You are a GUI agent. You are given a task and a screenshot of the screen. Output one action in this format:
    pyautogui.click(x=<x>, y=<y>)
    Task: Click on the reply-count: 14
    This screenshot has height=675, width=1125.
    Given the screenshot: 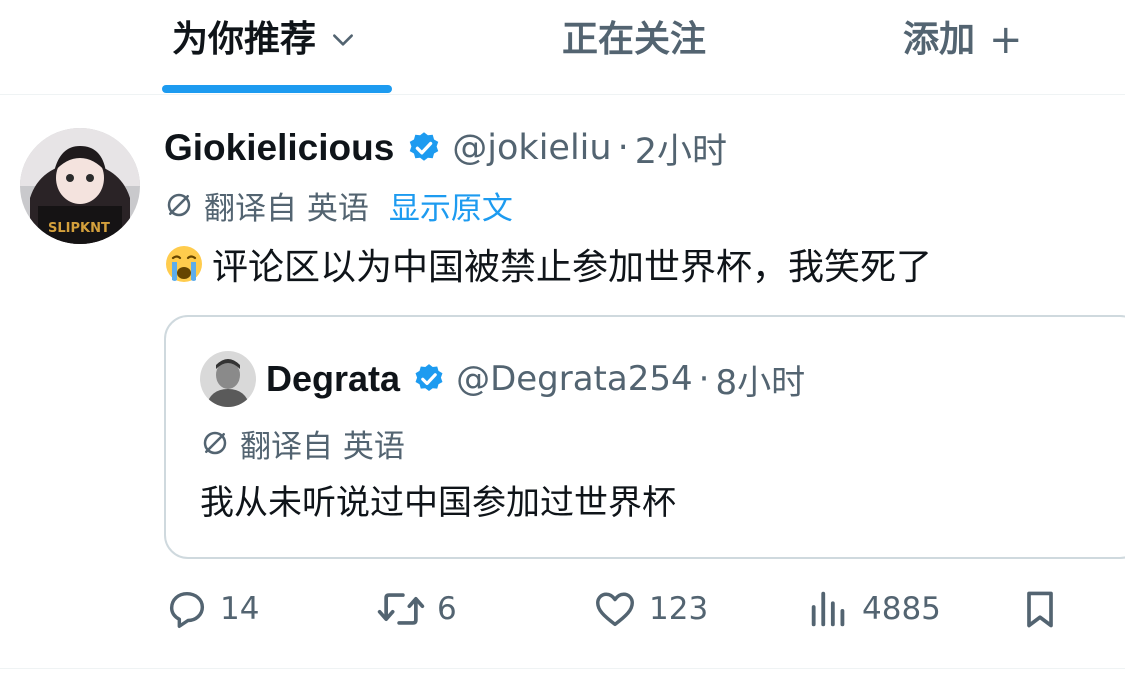 What is the action you would take?
    pyautogui.click(x=240, y=609)
    